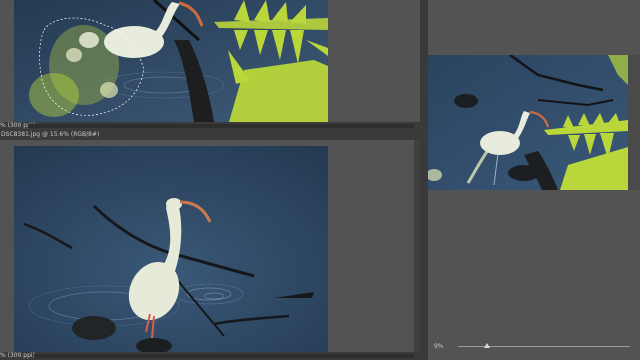 The height and width of the screenshot is (360, 640). I want to click on zoom-slider-thumb, so click(487, 345).